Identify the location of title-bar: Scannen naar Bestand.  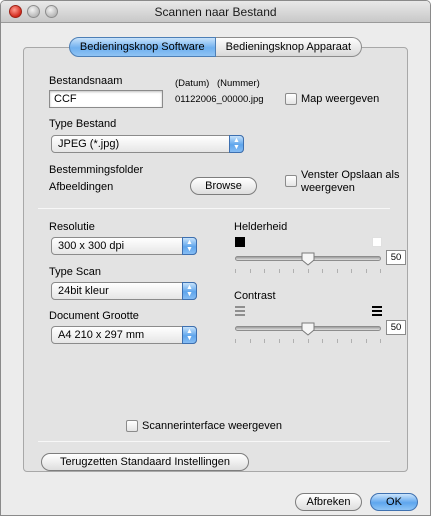
(215, 12).